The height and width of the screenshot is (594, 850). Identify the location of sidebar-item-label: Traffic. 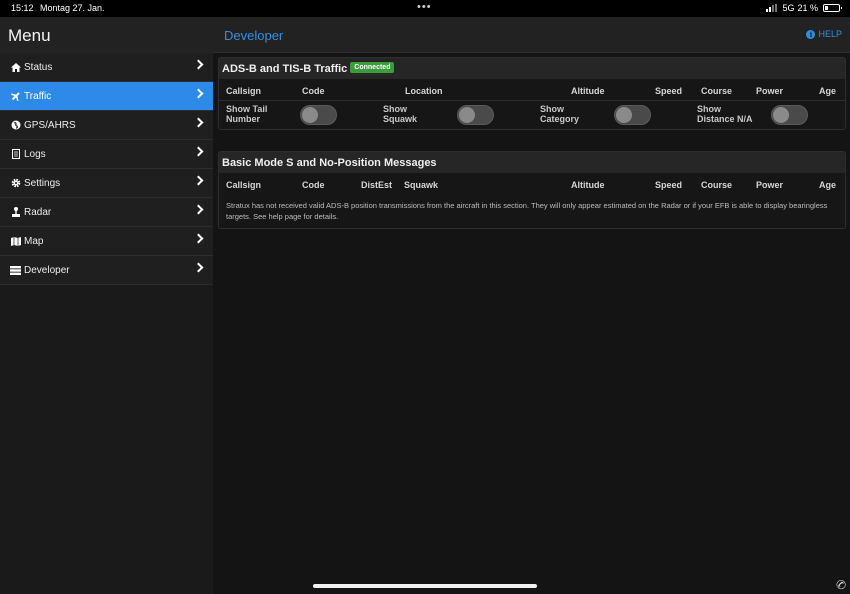
(38, 96).